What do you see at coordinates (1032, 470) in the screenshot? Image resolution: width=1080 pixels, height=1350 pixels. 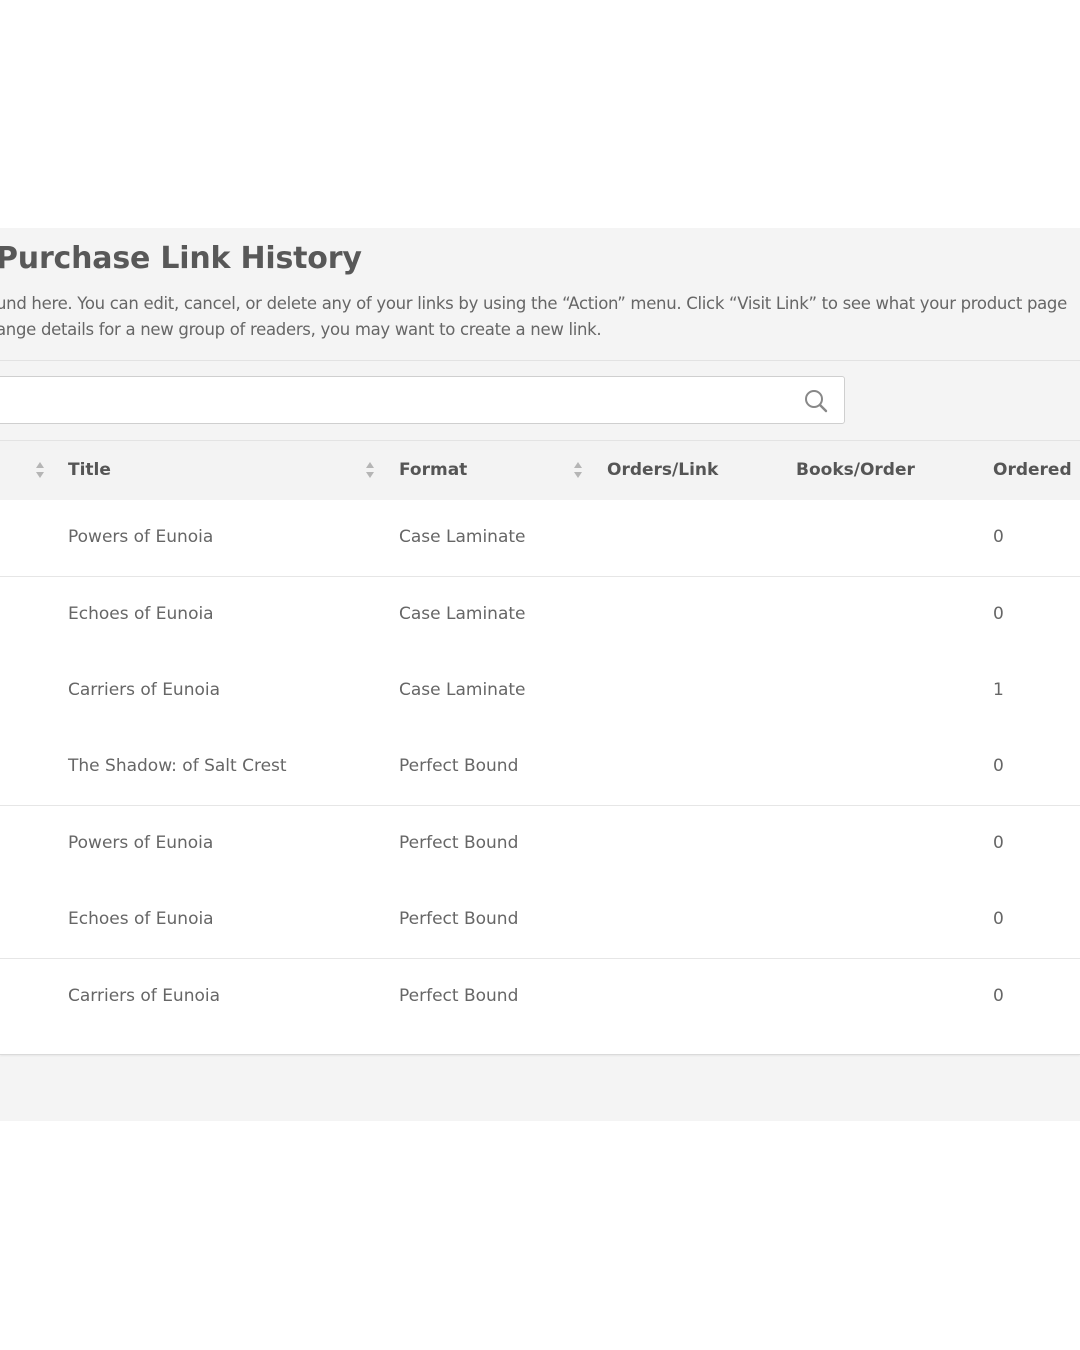 I see `column-header-ordered: Ordered` at bounding box center [1032, 470].